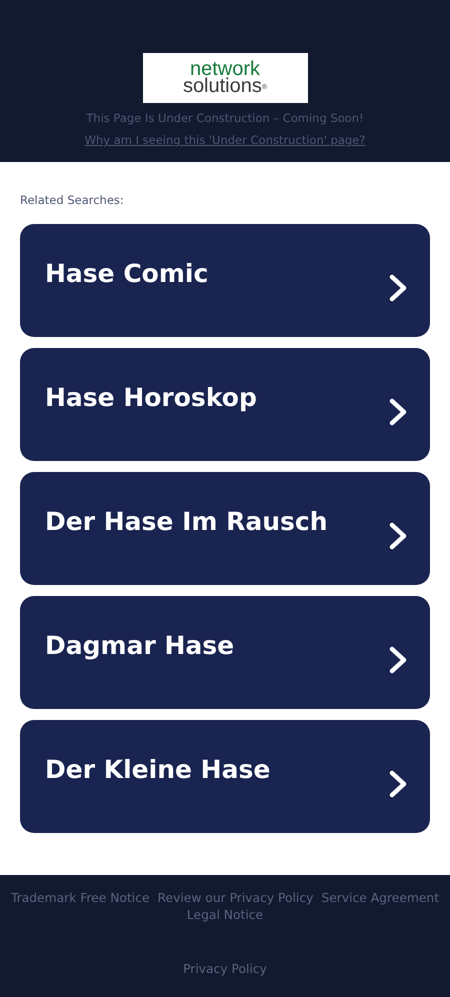 The height and width of the screenshot is (997, 450). What do you see at coordinates (225, 118) in the screenshot?
I see `under-construction-notice: This Page Is Under Construction – Coming Soon!` at bounding box center [225, 118].